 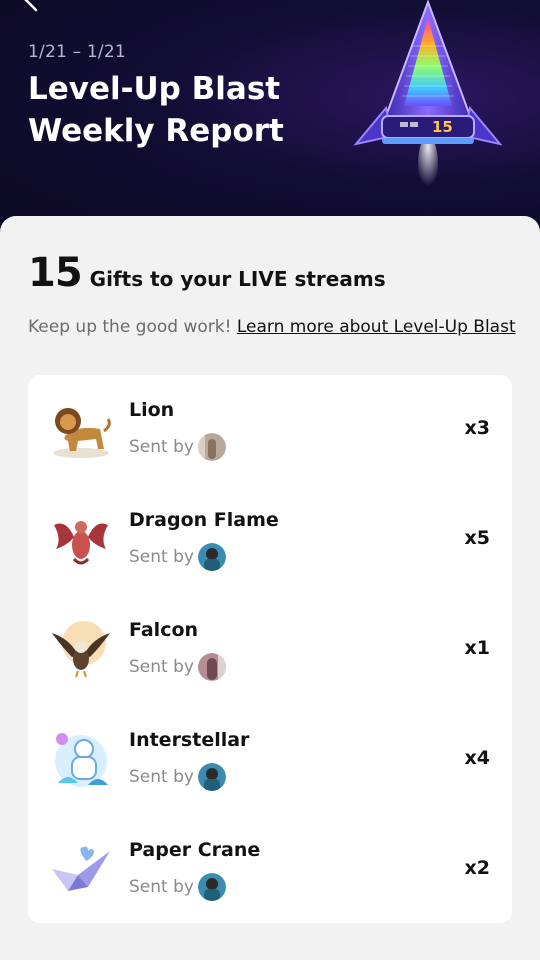 What do you see at coordinates (477, 758) in the screenshot?
I see `gift-quantity: x4` at bounding box center [477, 758].